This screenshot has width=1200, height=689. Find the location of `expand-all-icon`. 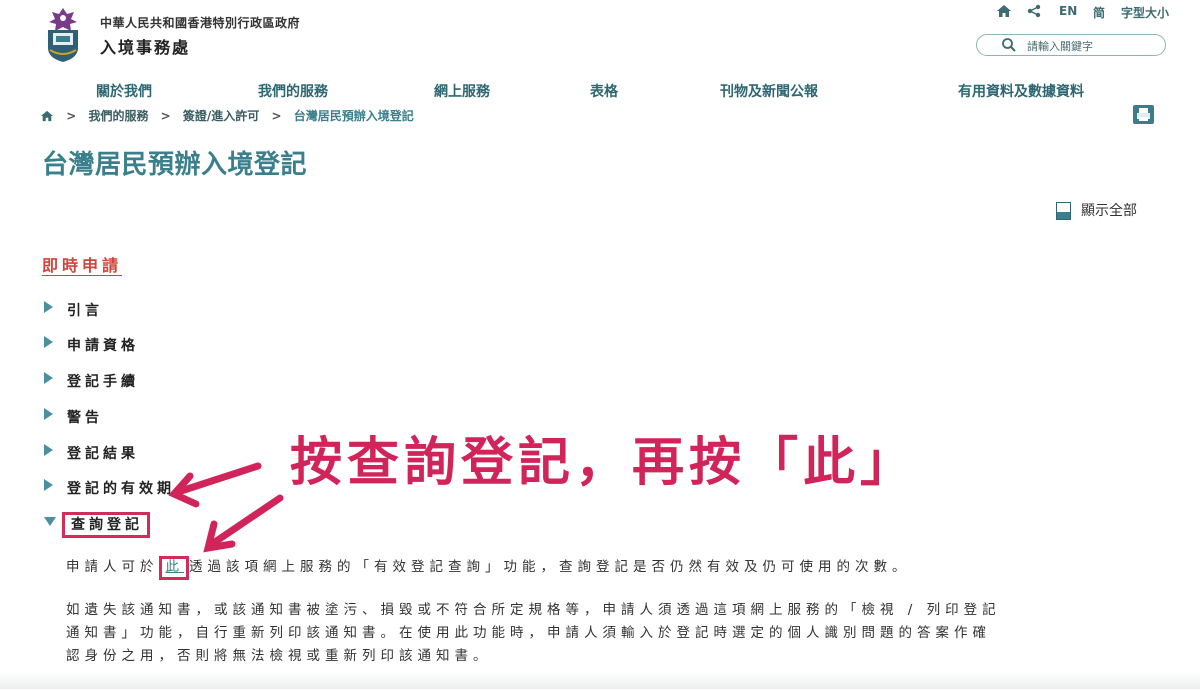

expand-all-icon is located at coordinates (1063, 211).